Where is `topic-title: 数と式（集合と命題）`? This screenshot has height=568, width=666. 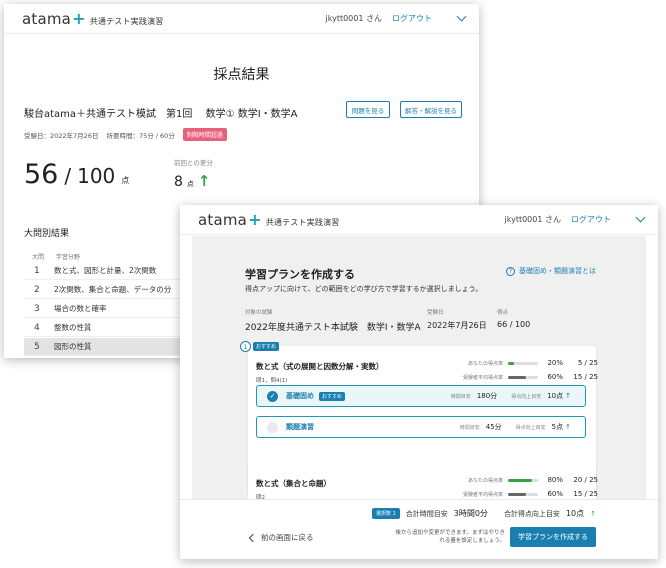 topic-title: 数と式（集合と命題） is located at coordinates (293, 483).